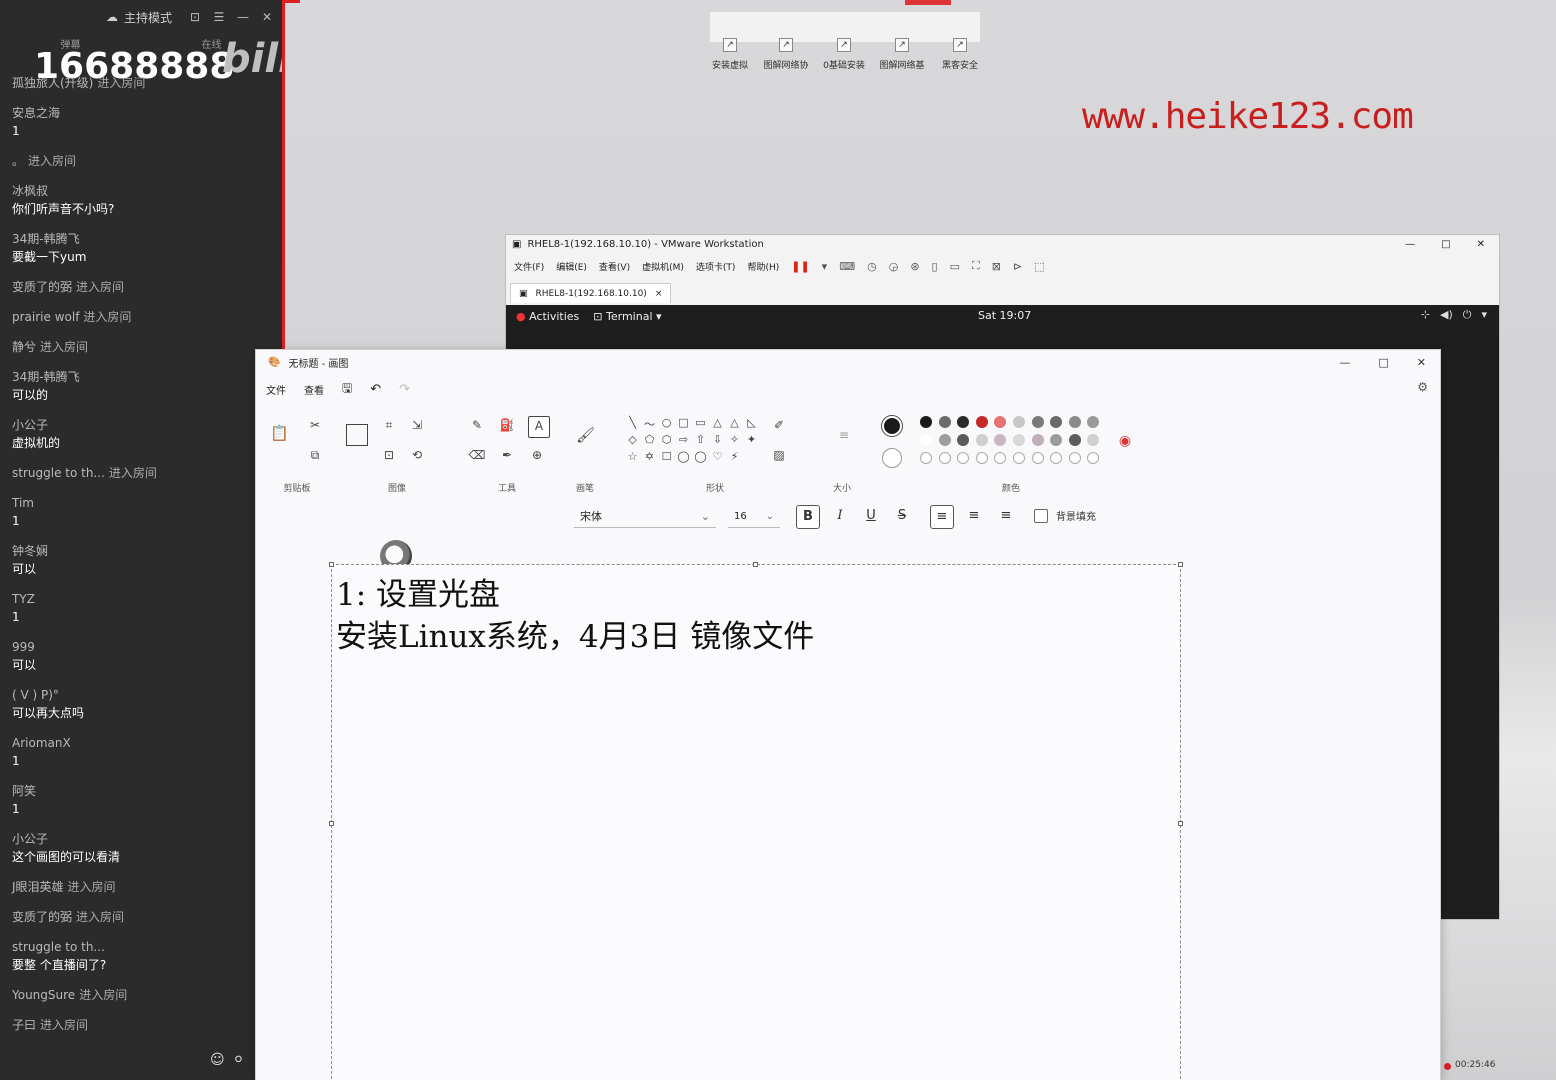 Image resolution: width=1556 pixels, height=1080 pixels. I want to click on shape-option-icon: ✦, so click(751, 441).